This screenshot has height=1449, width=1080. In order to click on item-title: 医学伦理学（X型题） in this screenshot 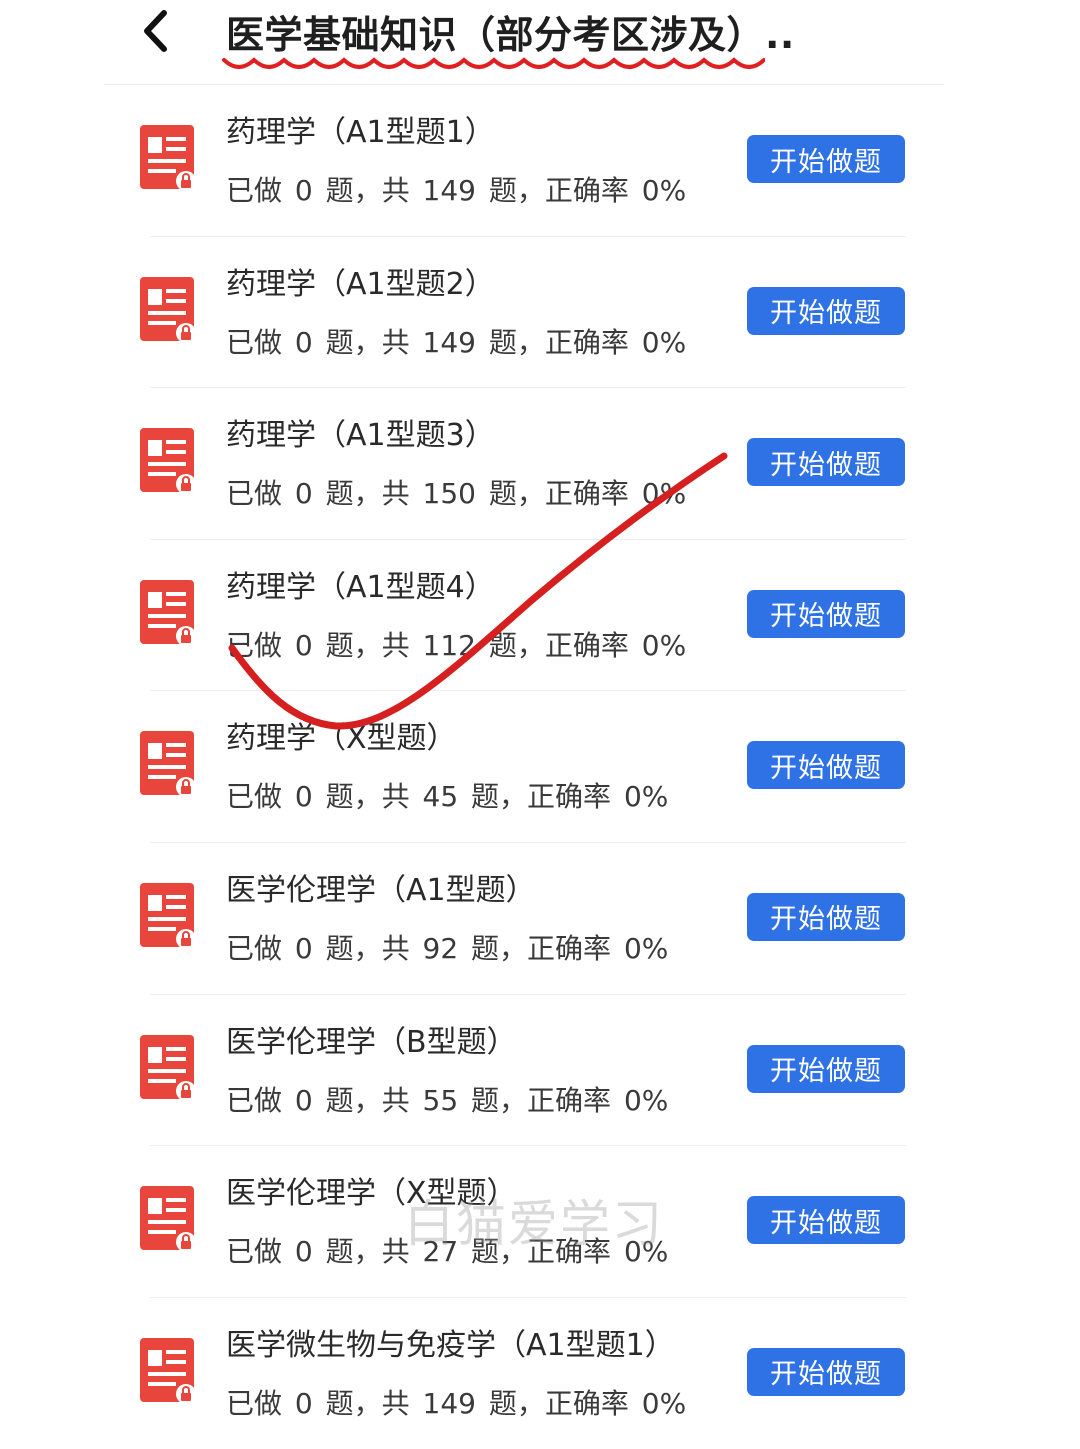, I will do `click(371, 1194)`.